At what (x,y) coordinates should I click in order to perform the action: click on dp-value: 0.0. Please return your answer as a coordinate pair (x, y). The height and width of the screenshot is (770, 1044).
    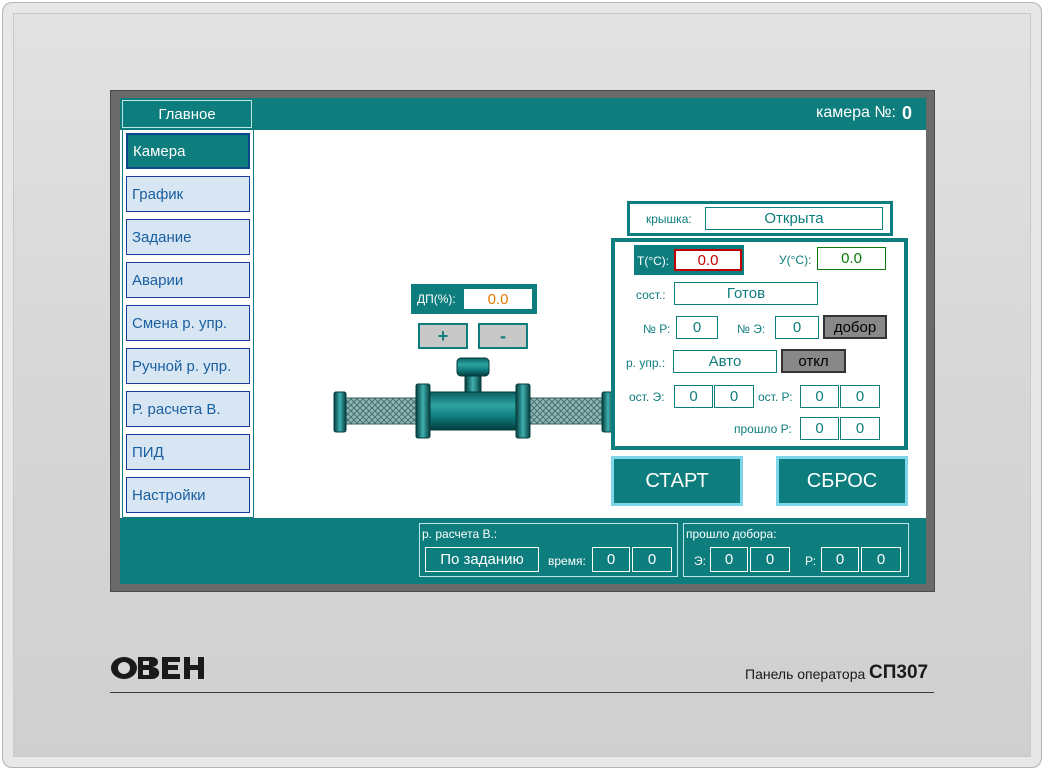
    Looking at the image, I should click on (498, 299).